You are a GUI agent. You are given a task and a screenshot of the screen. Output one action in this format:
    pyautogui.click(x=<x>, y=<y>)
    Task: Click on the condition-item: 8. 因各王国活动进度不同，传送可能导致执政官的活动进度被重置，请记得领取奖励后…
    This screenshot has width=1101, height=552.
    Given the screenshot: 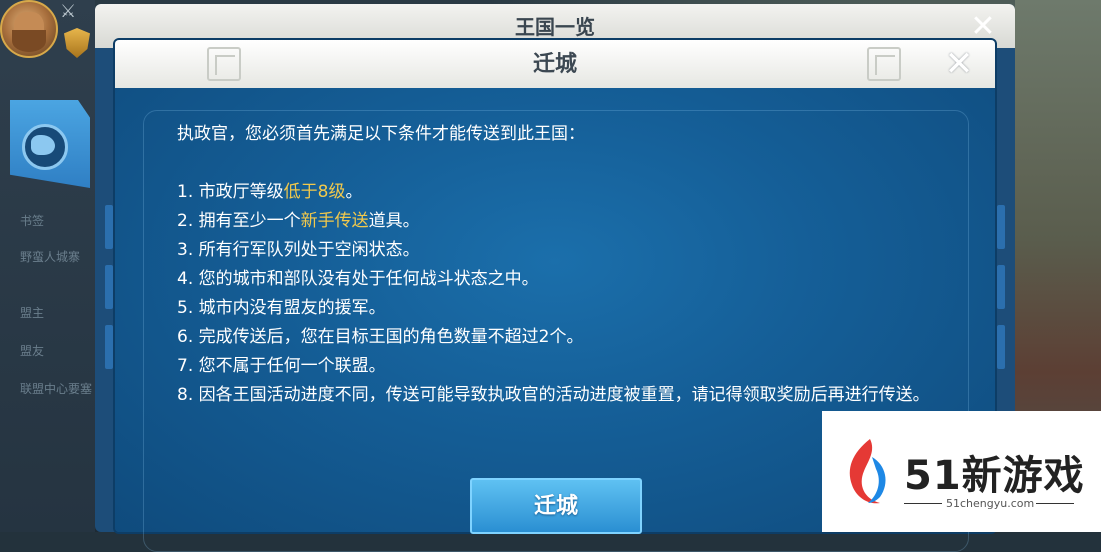 What is the action you would take?
    pyautogui.click(x=562, y=395)
    